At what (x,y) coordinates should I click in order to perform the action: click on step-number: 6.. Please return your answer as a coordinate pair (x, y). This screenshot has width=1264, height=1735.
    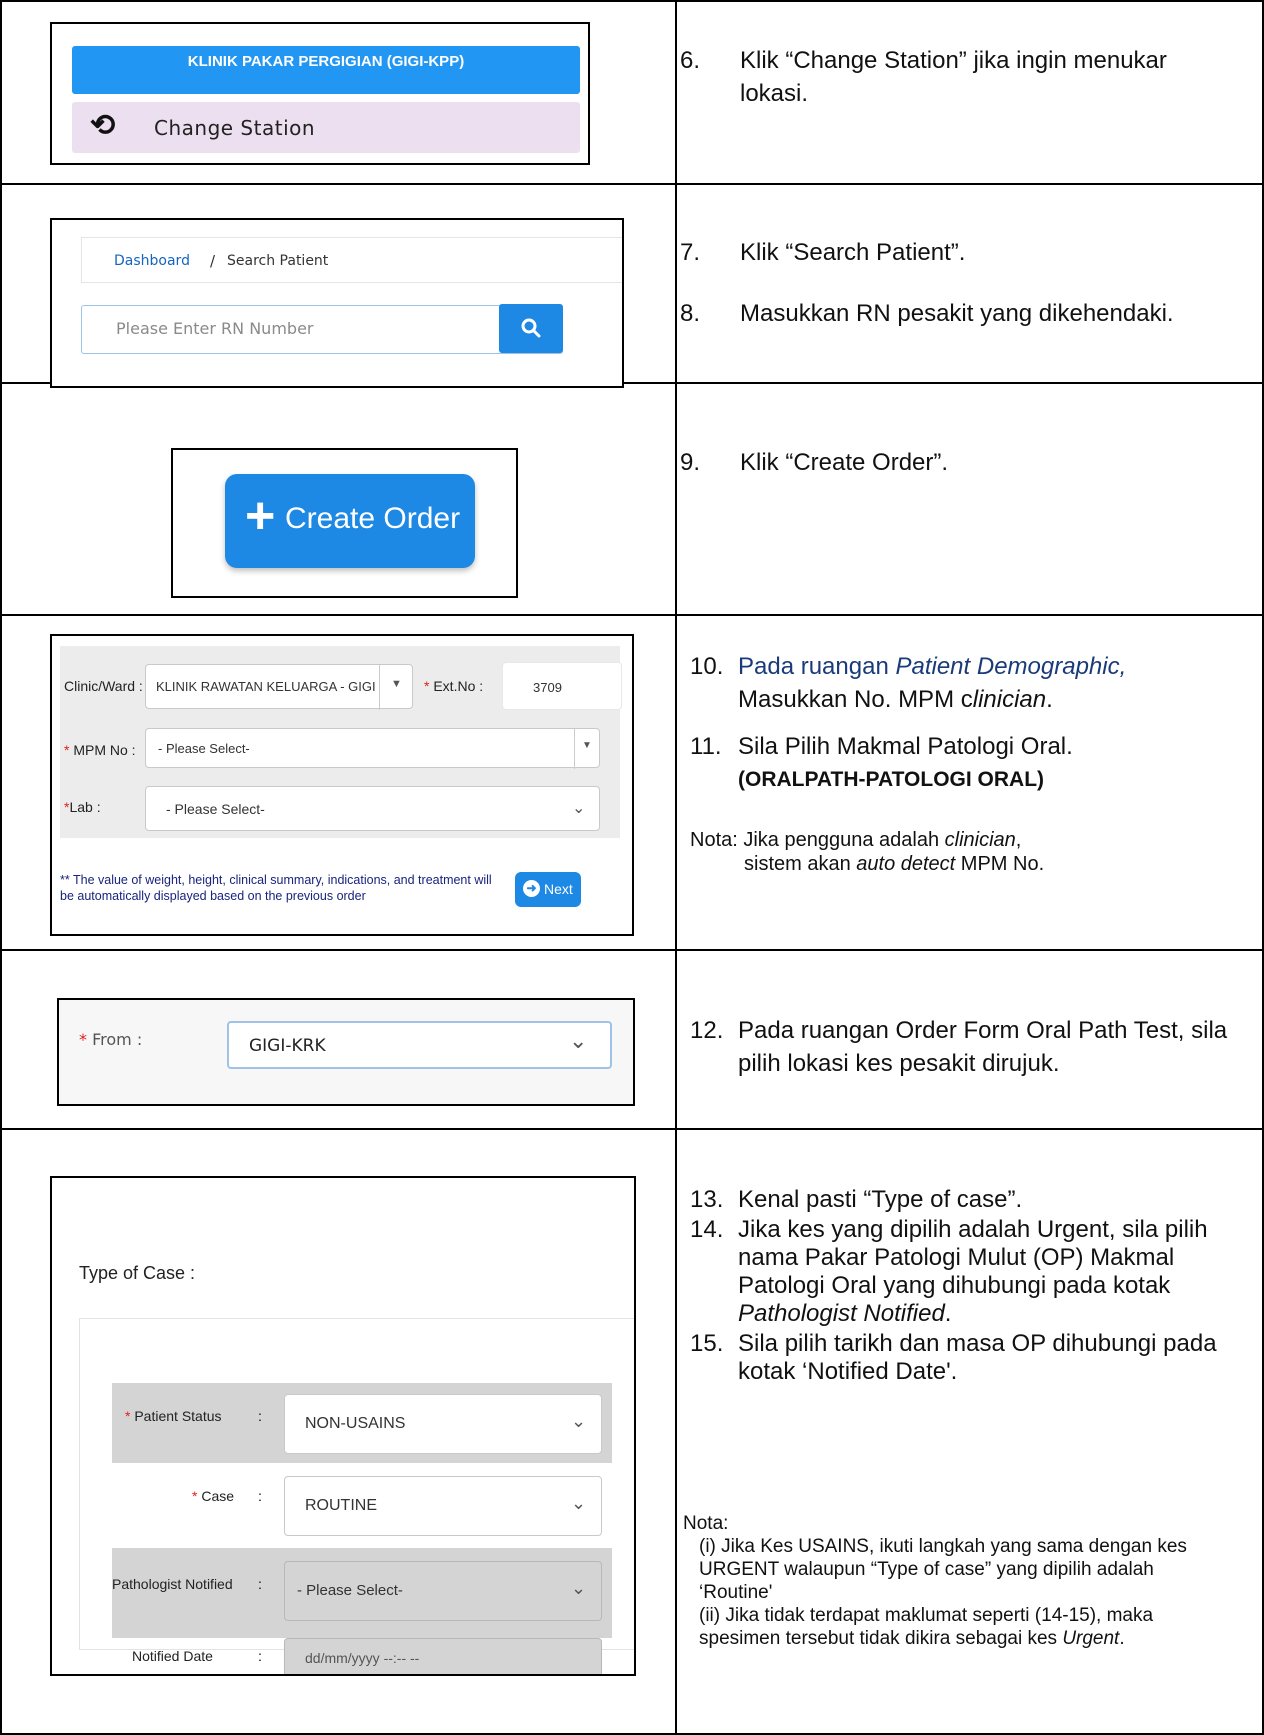
    Looking at the image, I should click on (690, 60).